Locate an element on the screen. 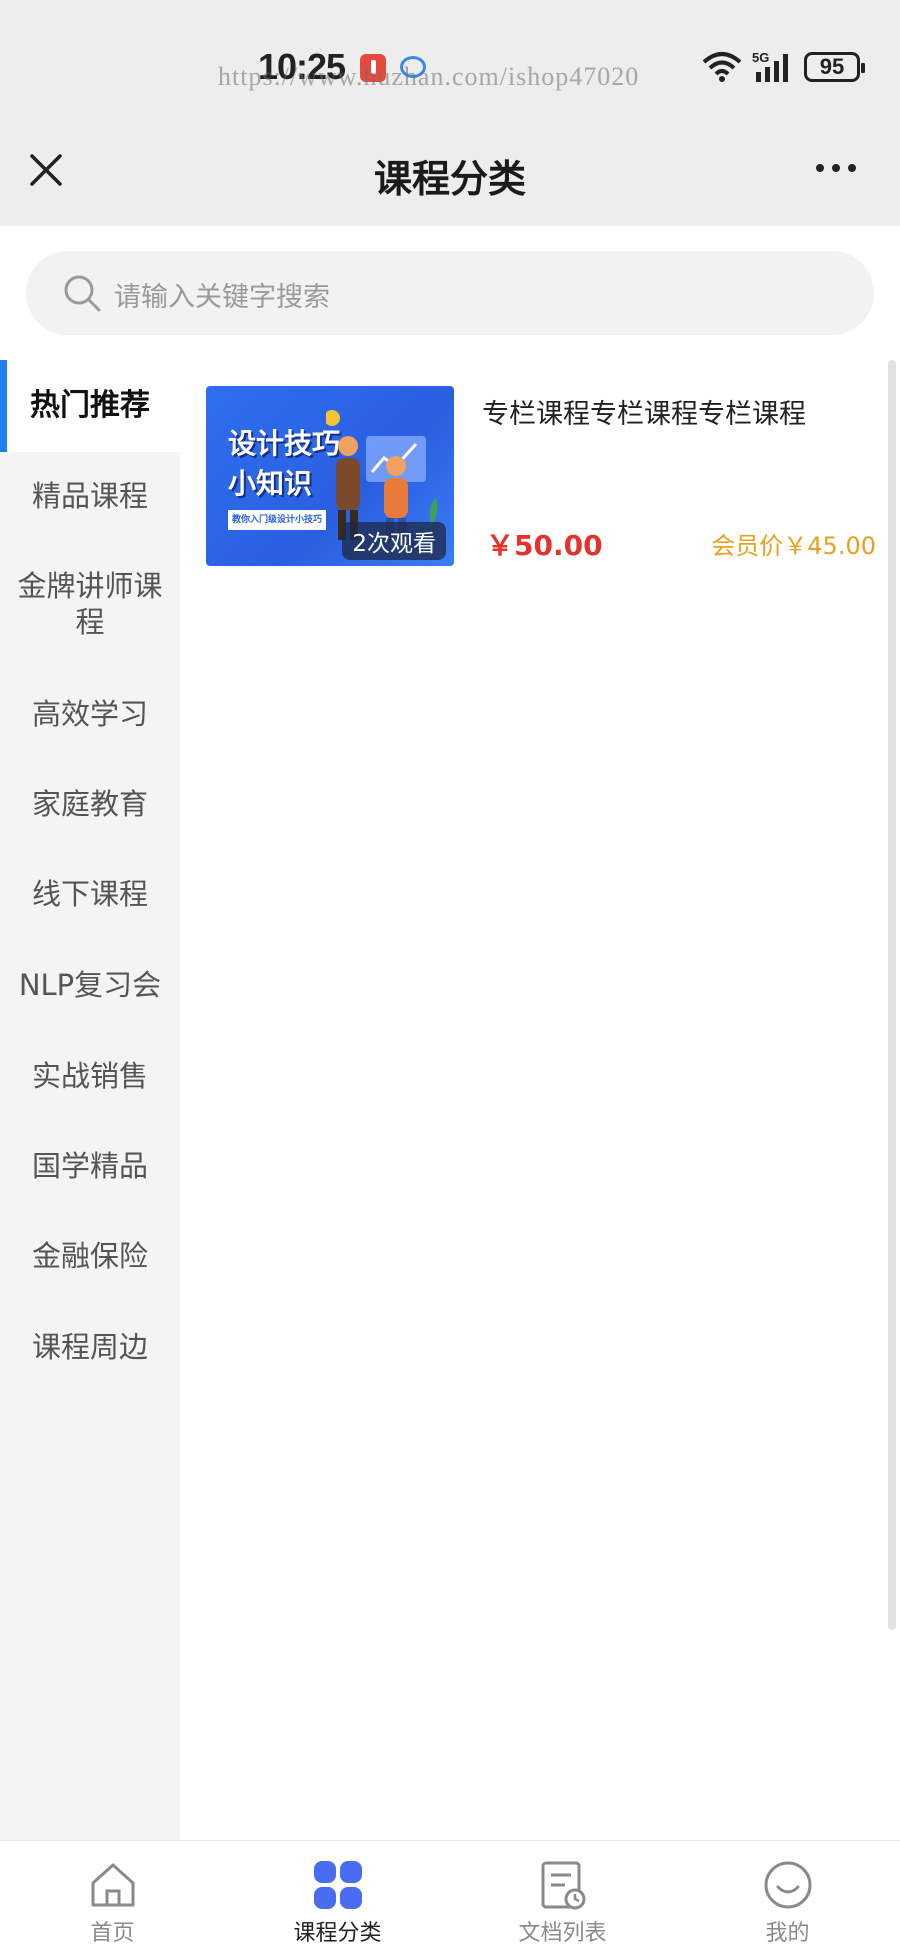 This screenshot has width=900, height=1950. network-type: 5G is located at coordinates (760, 57).